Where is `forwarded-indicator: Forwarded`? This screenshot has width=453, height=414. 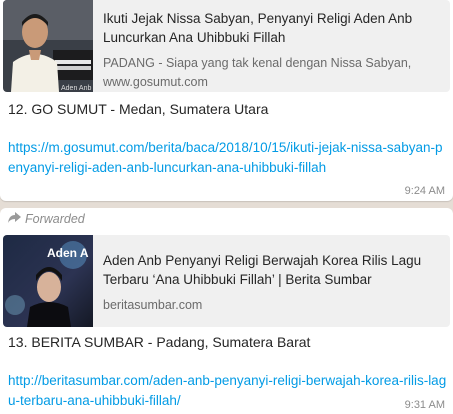 forwarded-indicator: Forwarded is located at coordinates (46, 219).